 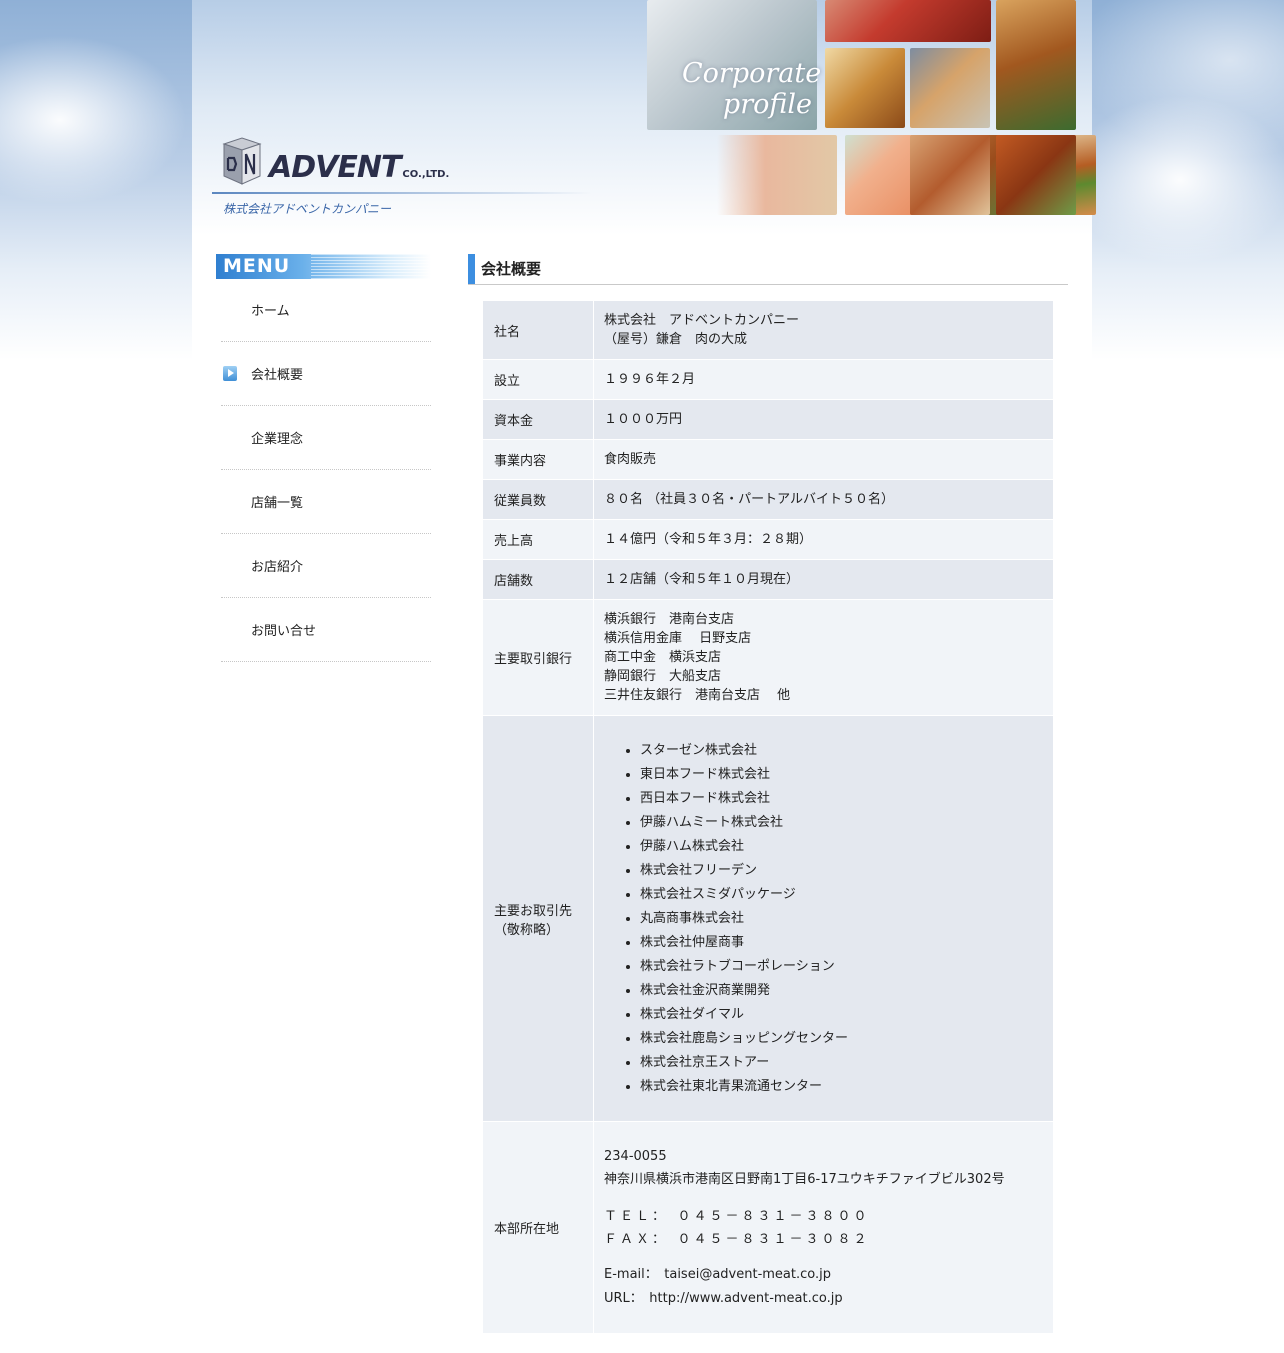 I want to click on clients-label-note: （敬称略）, so click(x=527, y=930).